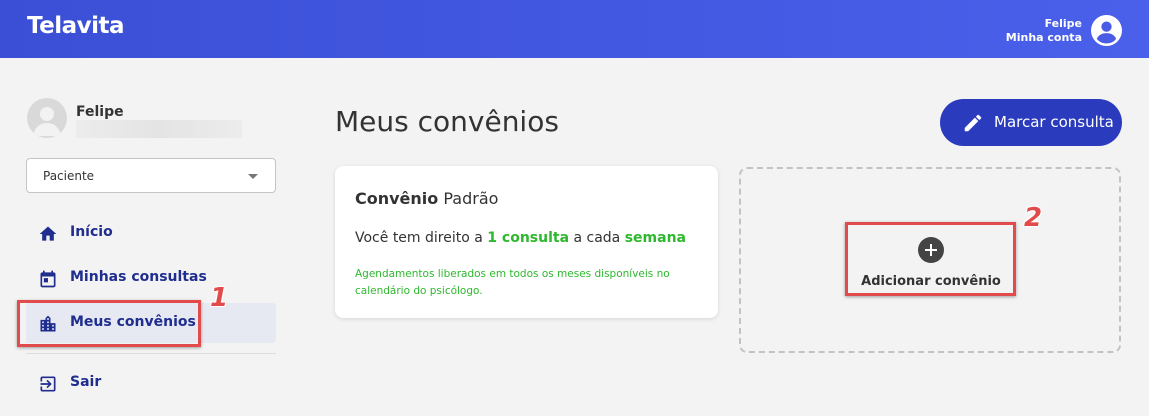  I want to click on chevron-down-icon, so click(253, 176).